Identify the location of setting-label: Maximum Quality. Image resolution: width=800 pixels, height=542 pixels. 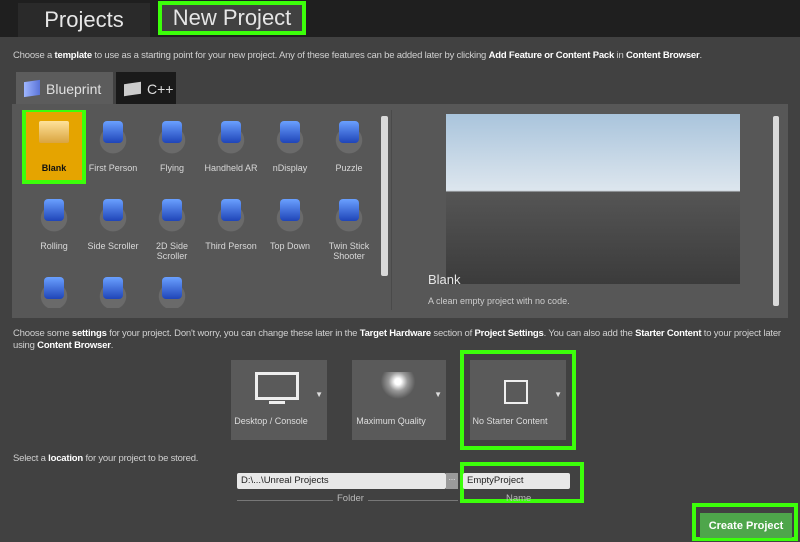
(391, 421).